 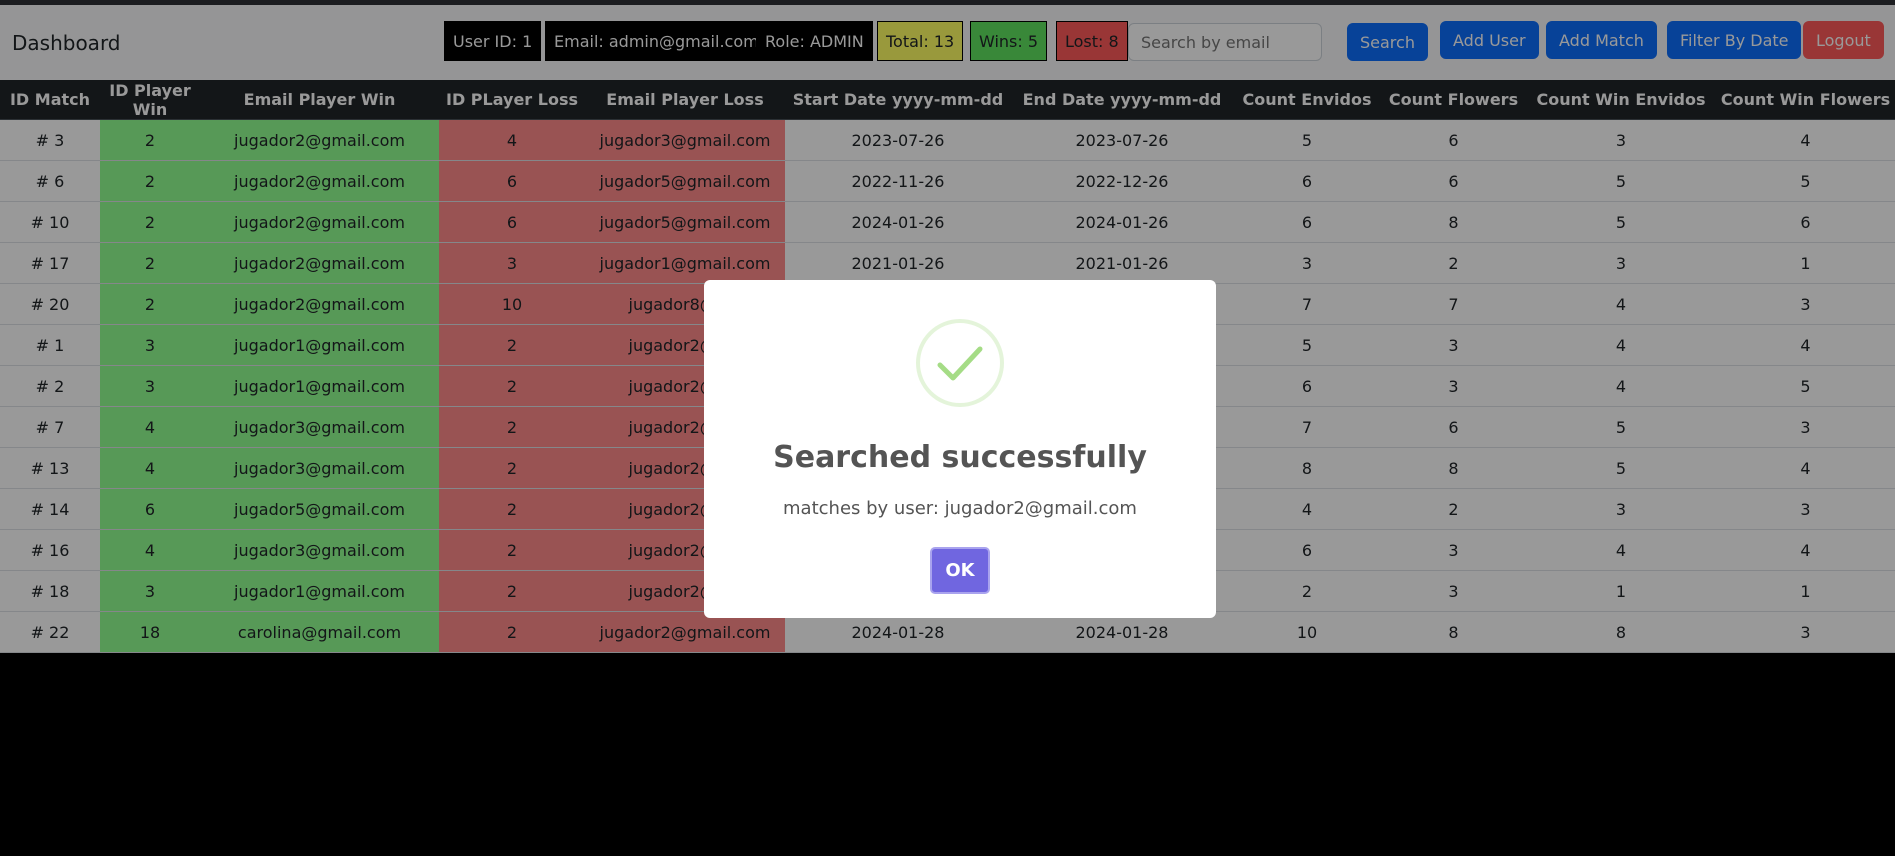 I want to click on ok-button: OK, so click(x=960, y=570).